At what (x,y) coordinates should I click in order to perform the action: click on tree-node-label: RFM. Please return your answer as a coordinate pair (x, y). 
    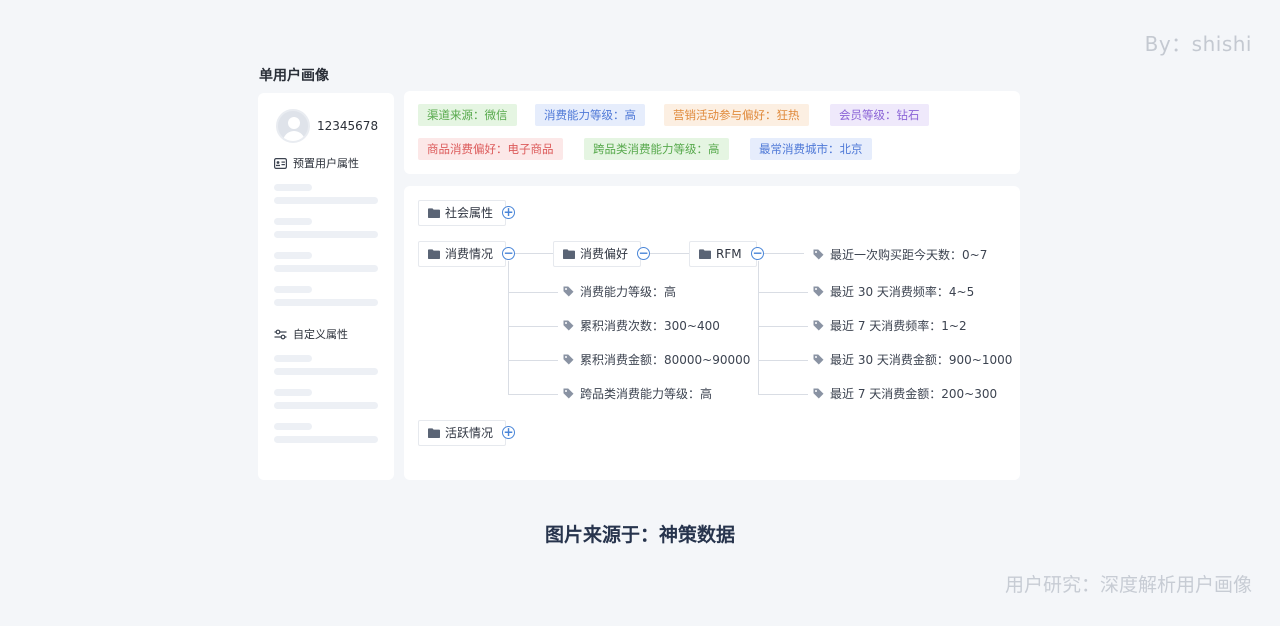
    Looking at the image, I should click on (729, 254).